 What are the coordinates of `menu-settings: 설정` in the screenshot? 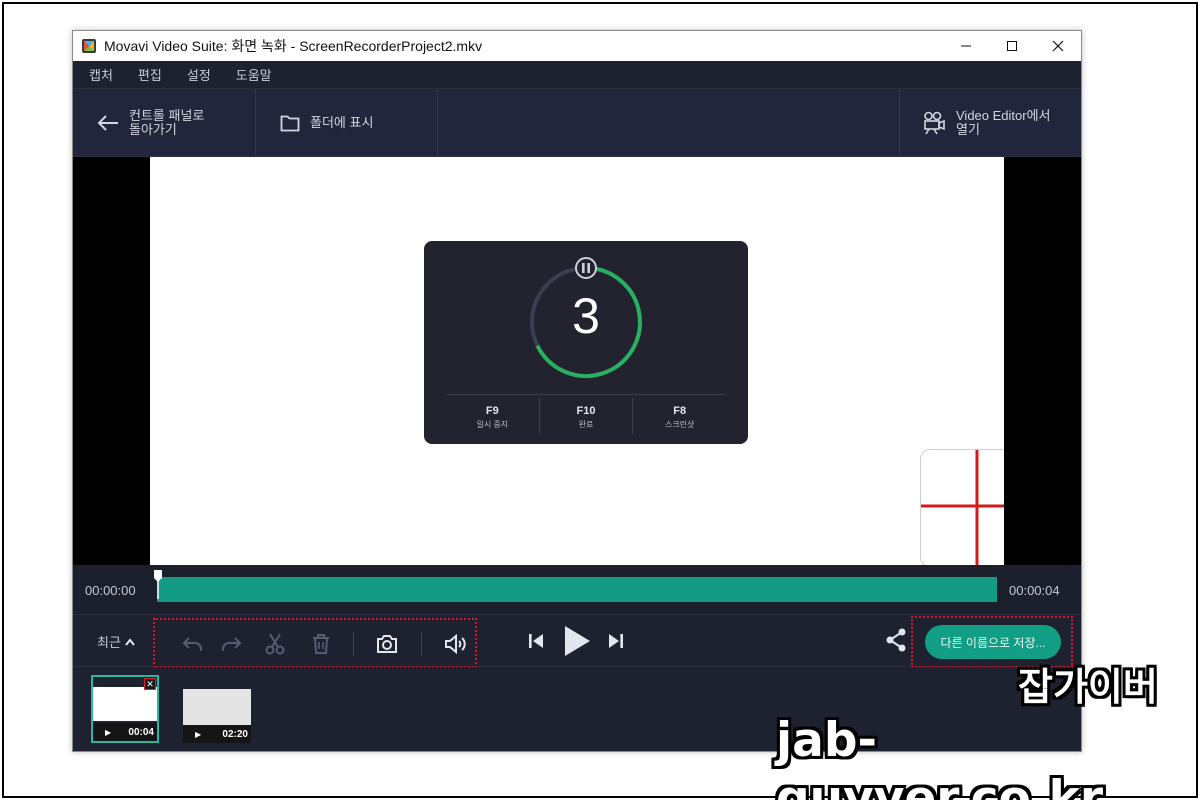 It's located at (199, 74).